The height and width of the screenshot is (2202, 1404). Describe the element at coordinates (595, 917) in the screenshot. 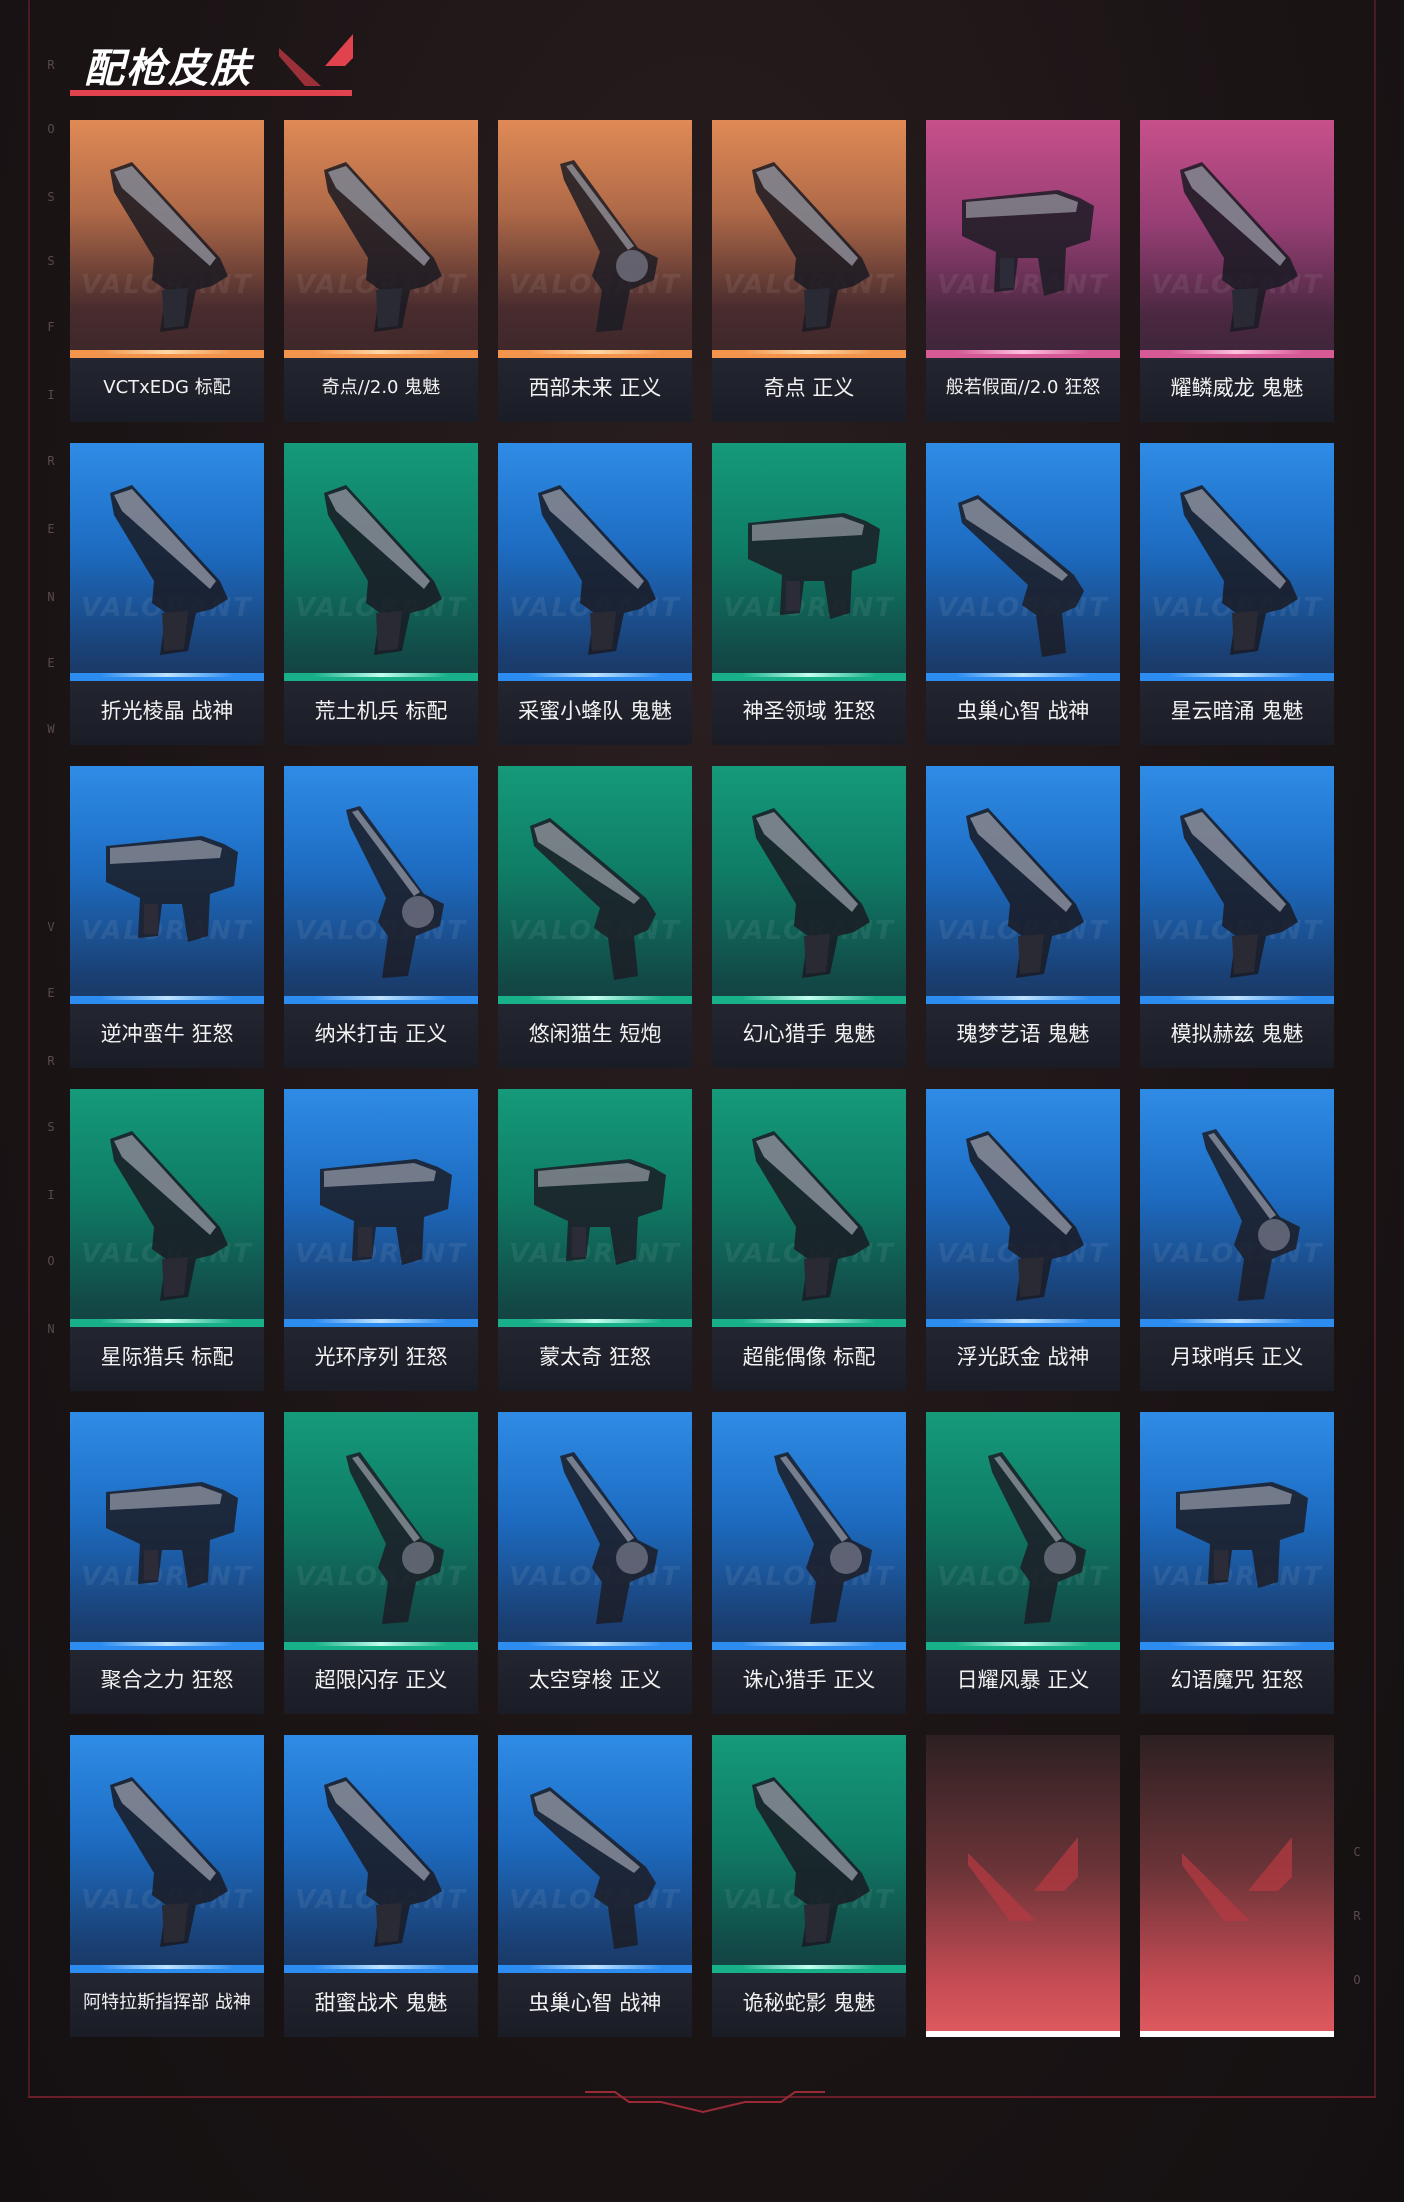

I see `skin-card: VALORANT 悠闲猫生 短炮` at that location.